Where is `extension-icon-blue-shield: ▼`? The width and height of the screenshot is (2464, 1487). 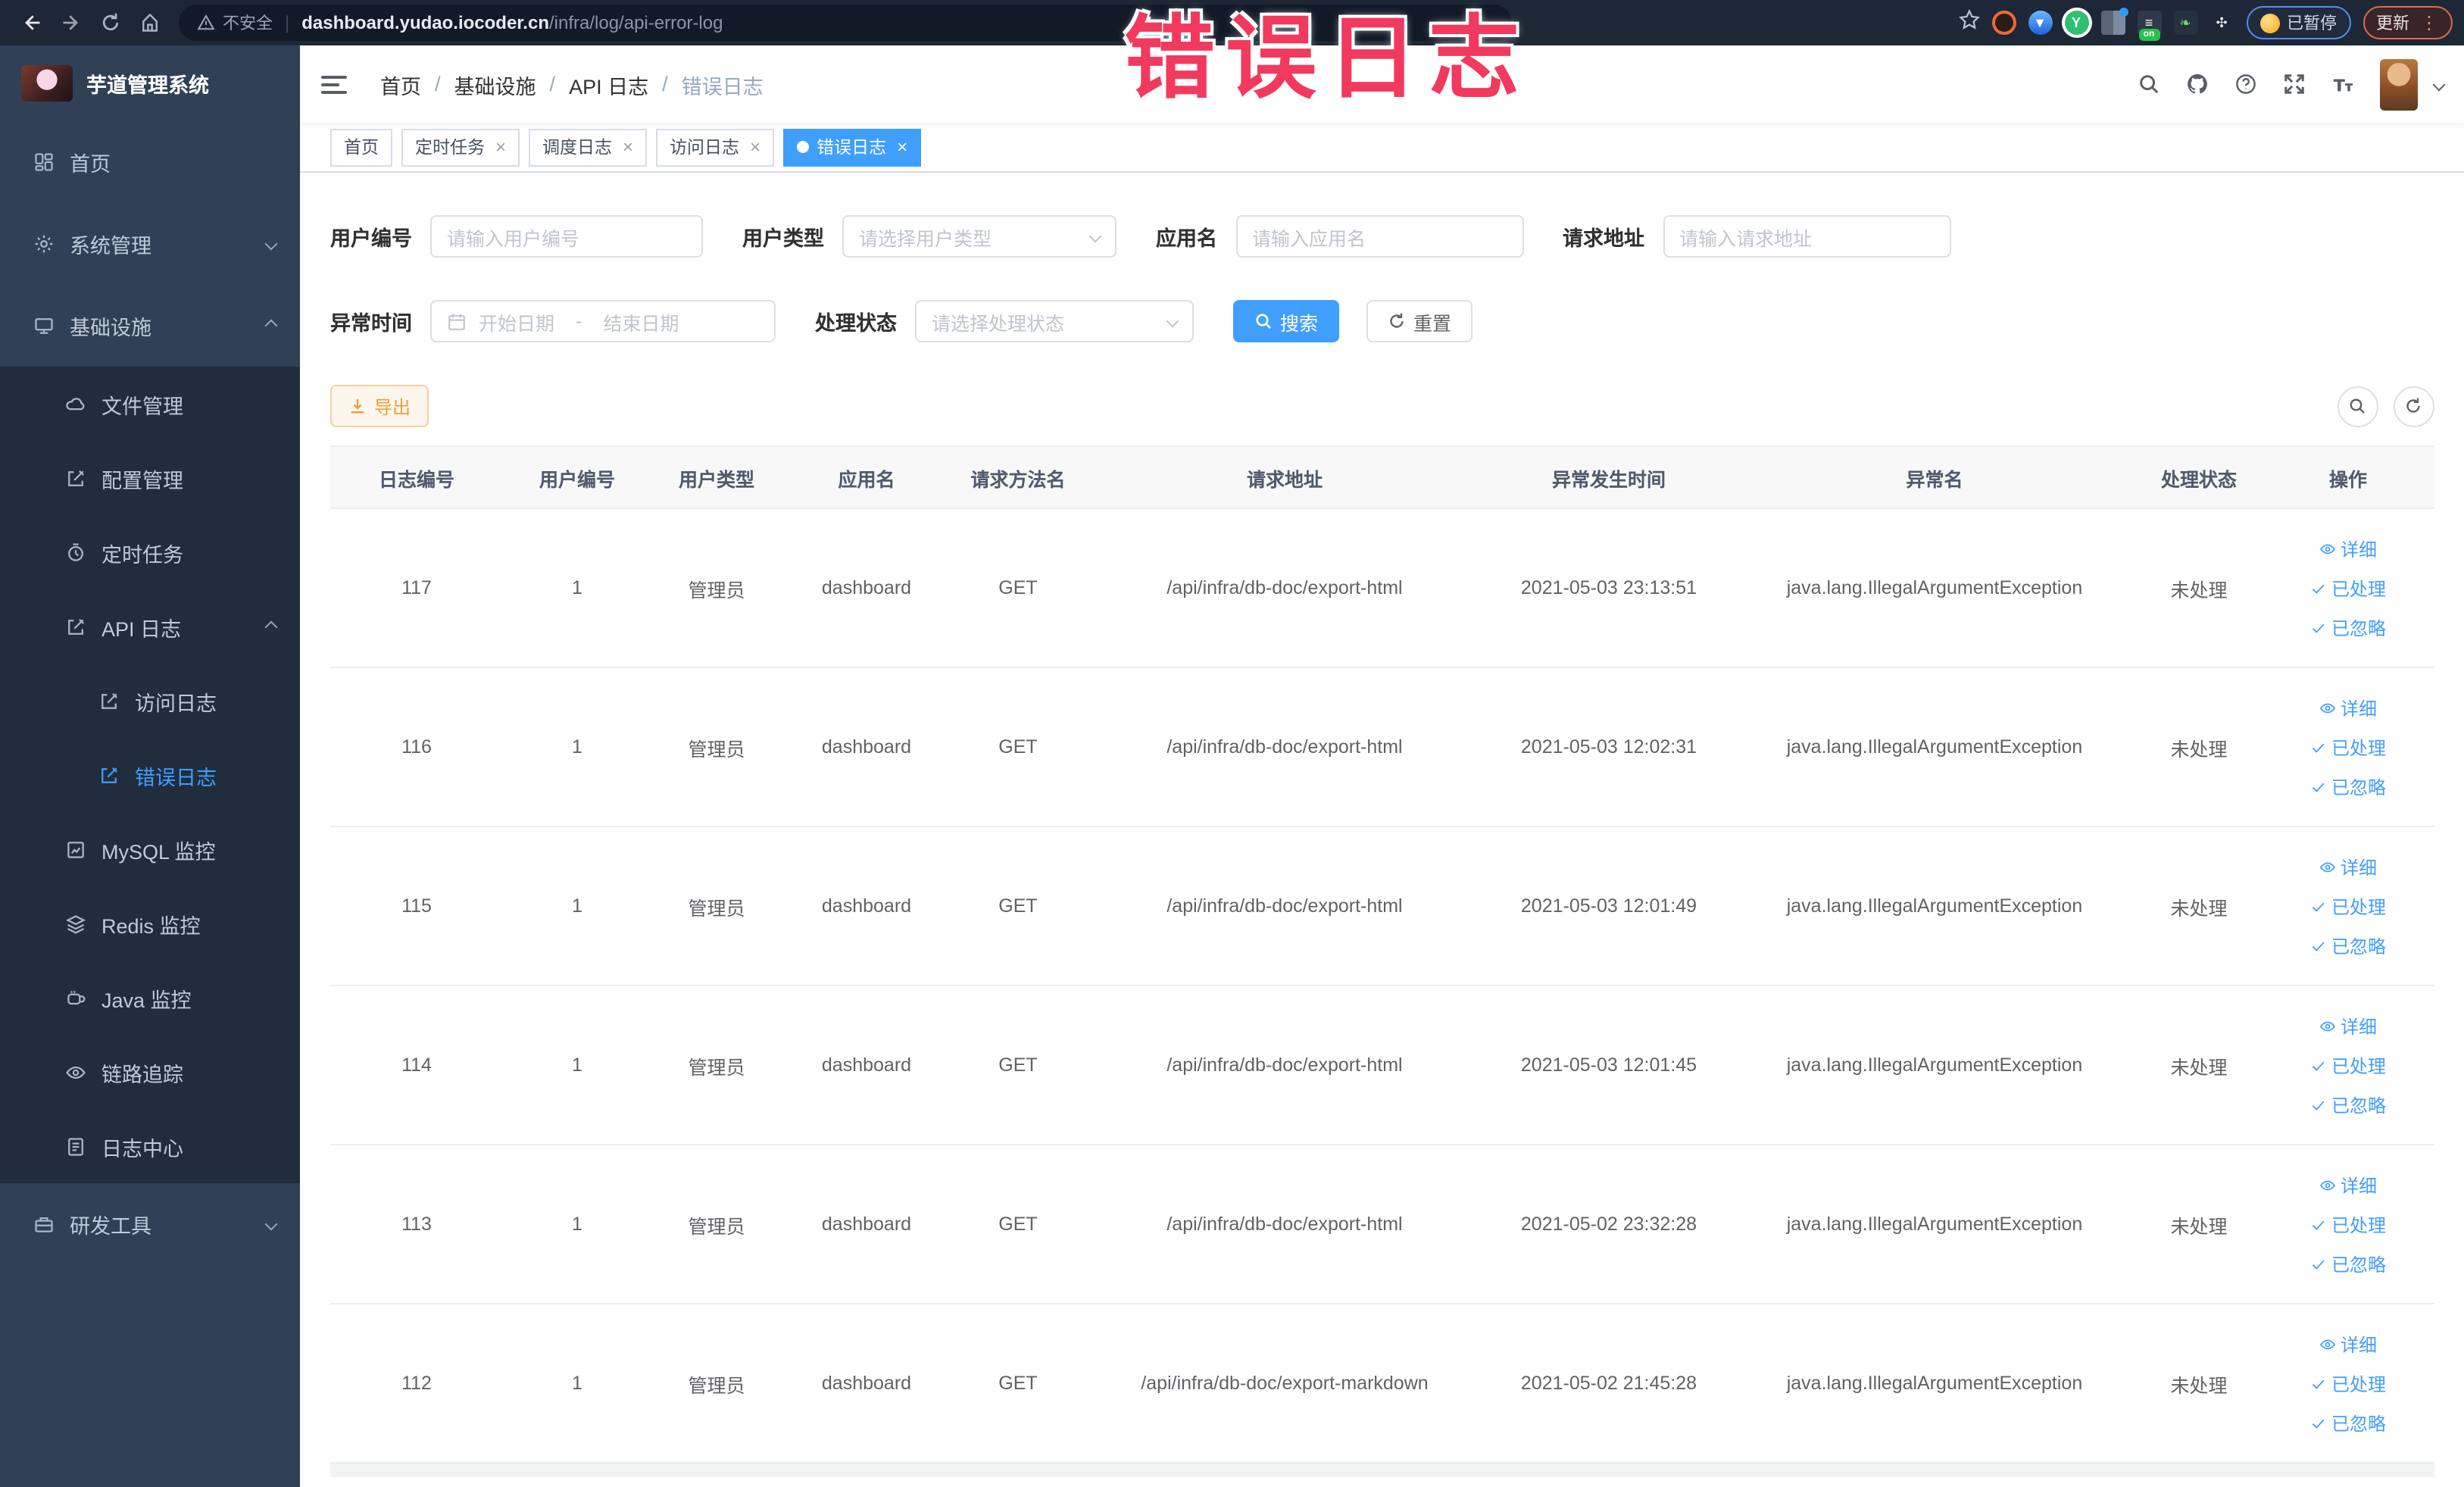 extension-icon-blue-shield: ▼ is located at coordinates (2040, 23).